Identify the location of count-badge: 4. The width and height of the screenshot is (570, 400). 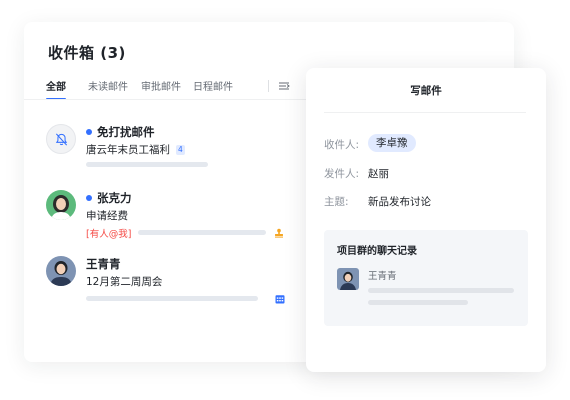
(180, 149).